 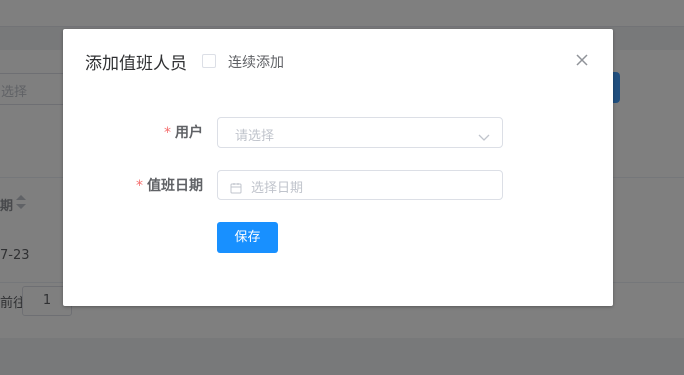 I want to click on user-label-text: 用户, so click(x=189, y=133).